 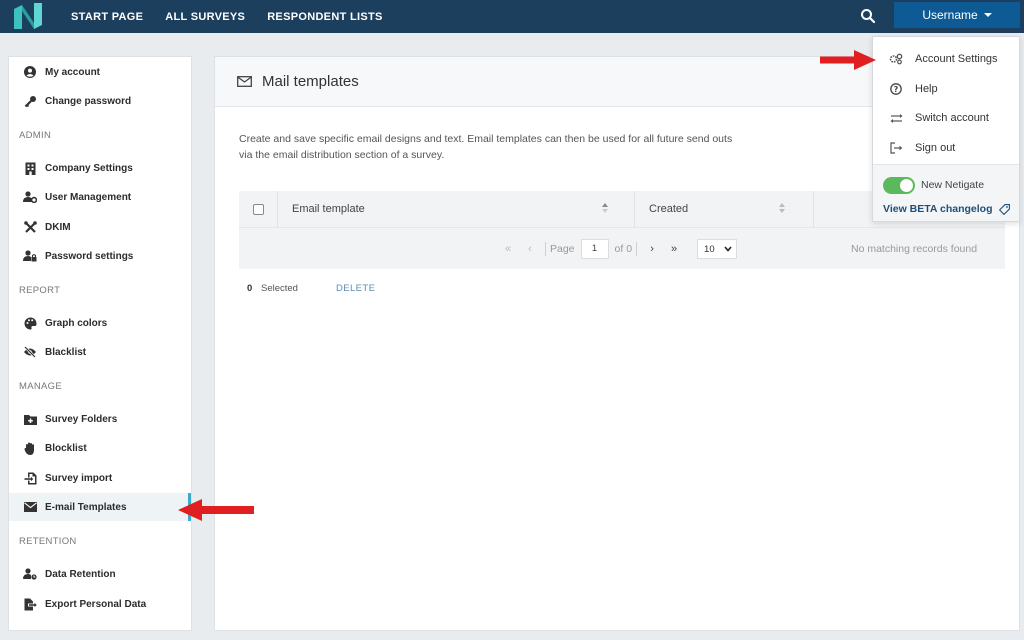 I want to click on search-icon, so click(x=868, y=16).